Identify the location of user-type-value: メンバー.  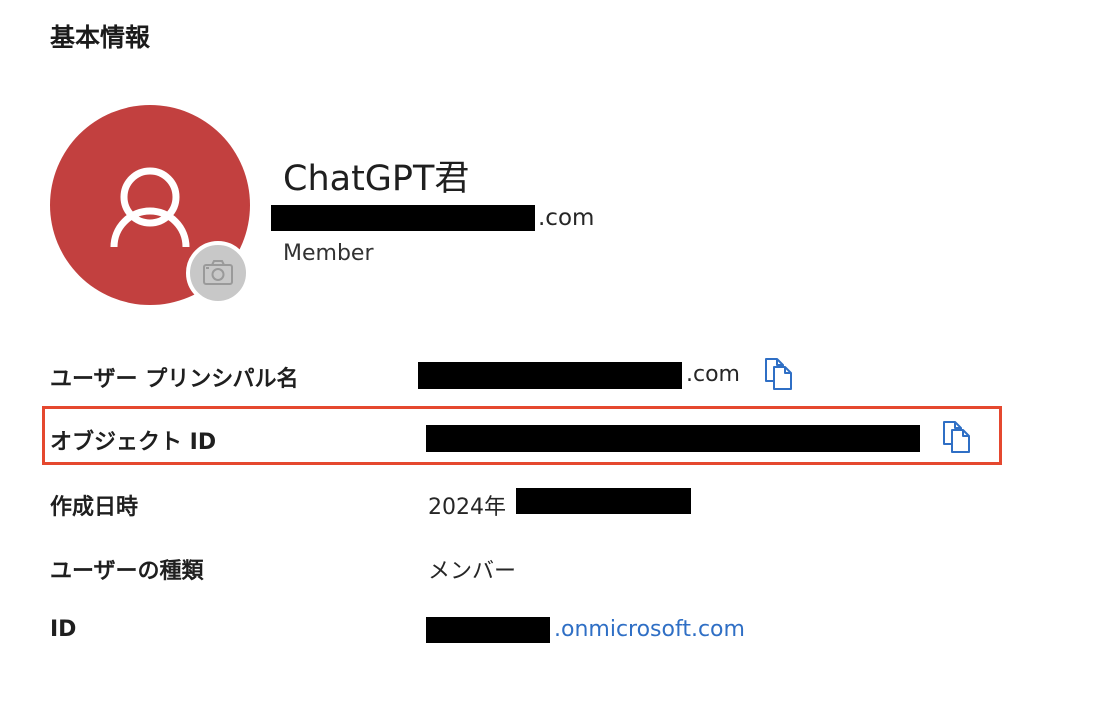
(472, 571).